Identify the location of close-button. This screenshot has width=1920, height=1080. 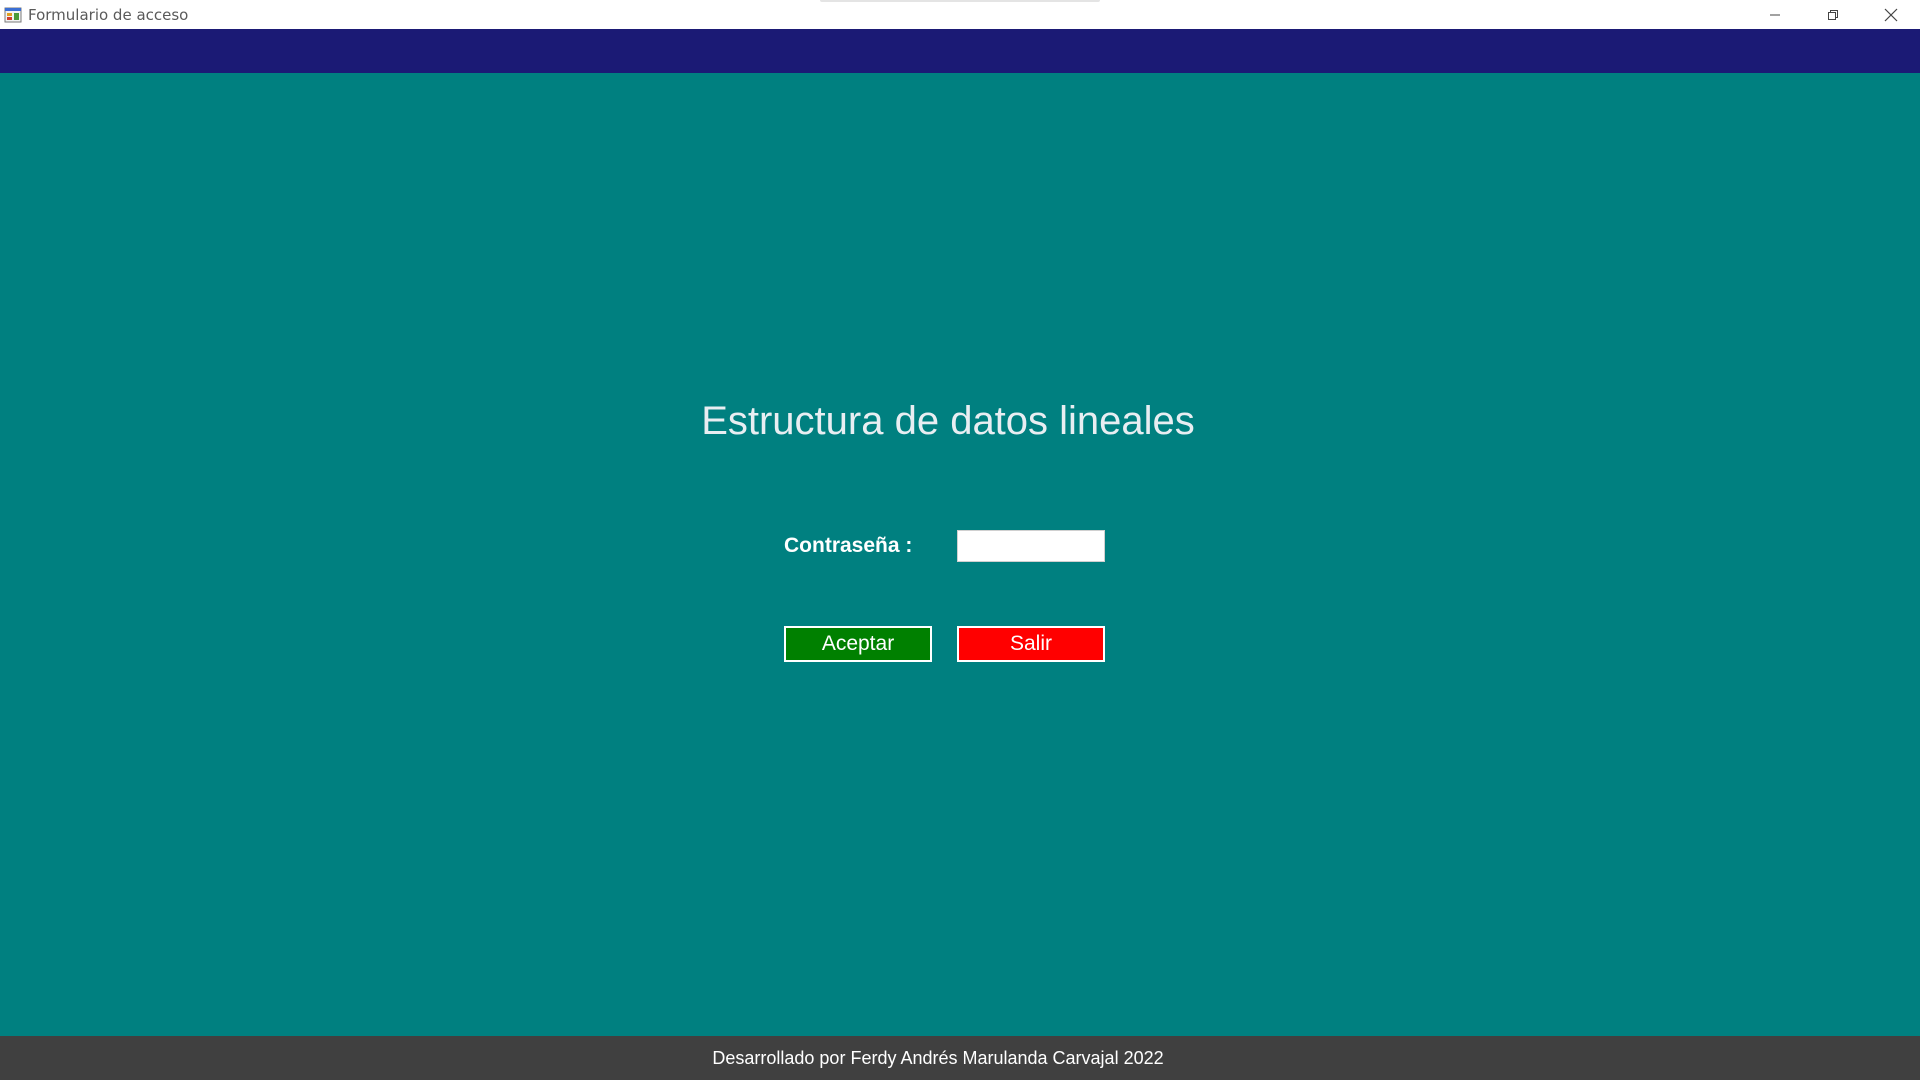
(1891, 14).